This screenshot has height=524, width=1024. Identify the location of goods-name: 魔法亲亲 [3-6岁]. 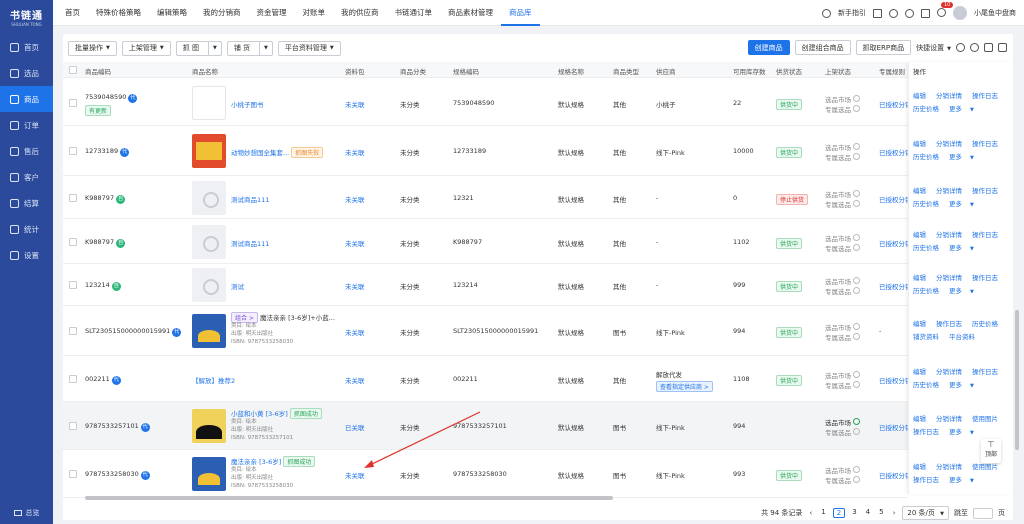
(256, 462).